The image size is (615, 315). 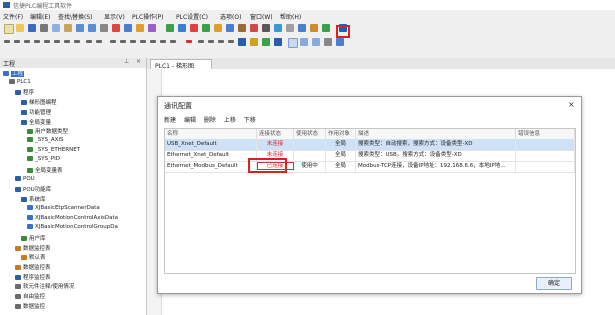 I want to click on block-d-icon, so click(x=278, y=42).